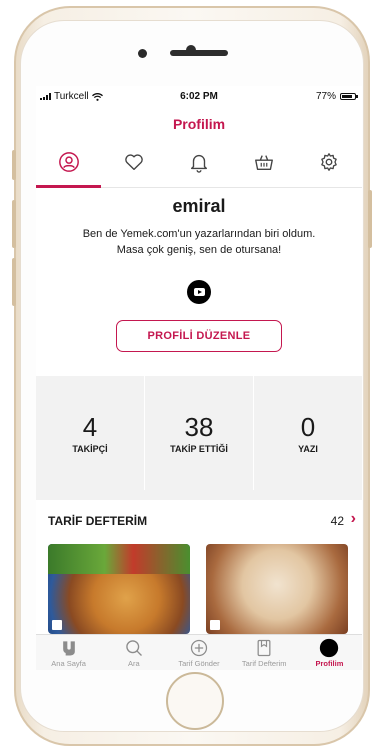 The image size is (384, 752). I want to click on bottom-tab-search: Ara, so click(133, 652).